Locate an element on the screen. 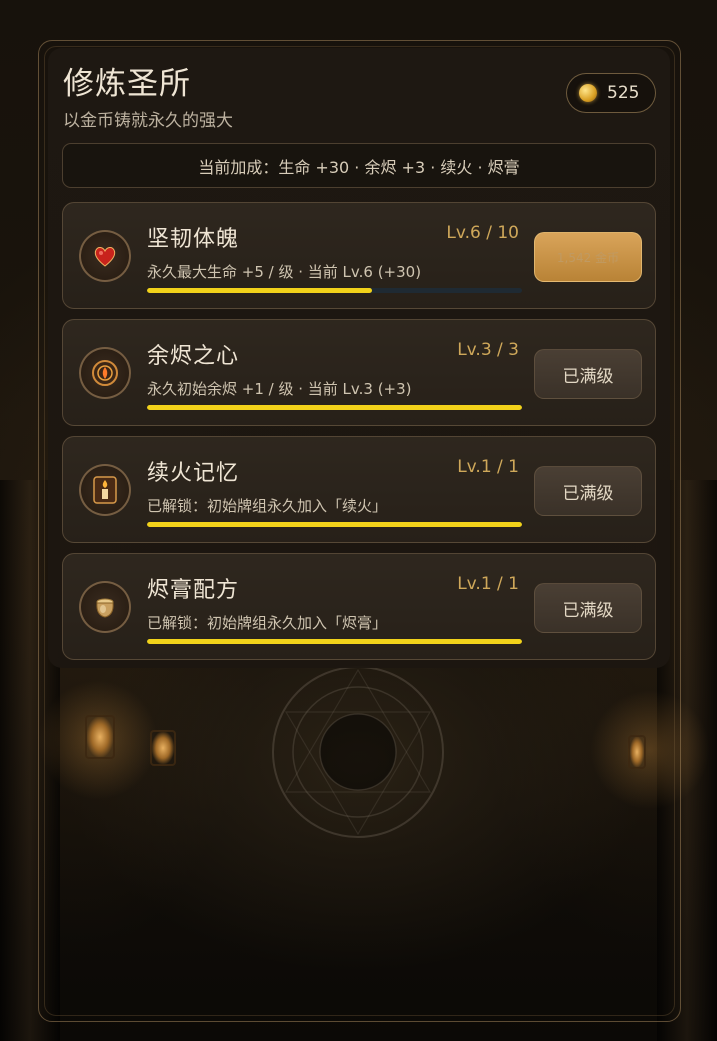  heart-potion-icon is located at coordinates (105, 256).